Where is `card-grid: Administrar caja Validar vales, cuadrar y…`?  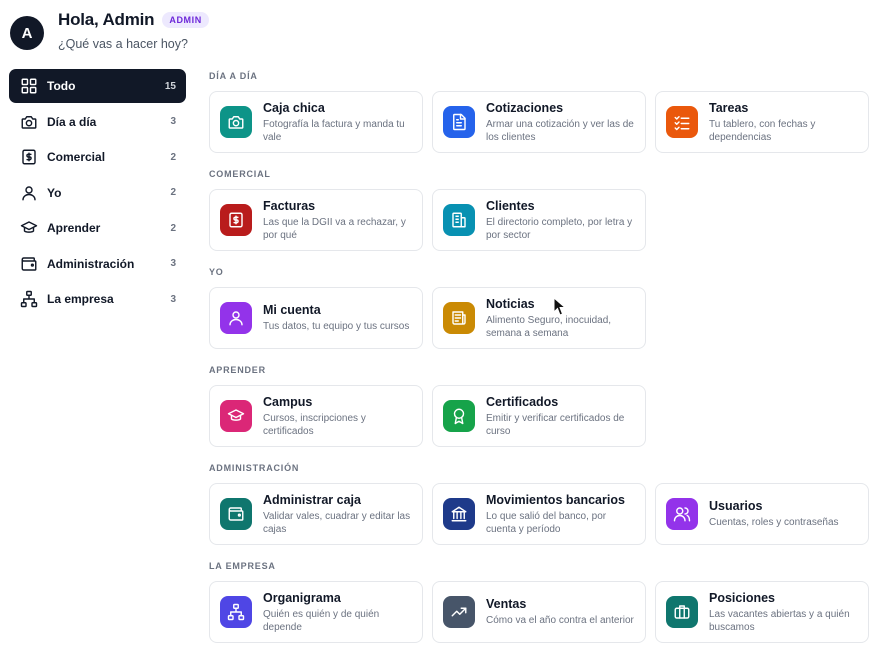 card-grid: Administrar caja Validar vales, cuadrar y… is located at coordinates (541, 514).